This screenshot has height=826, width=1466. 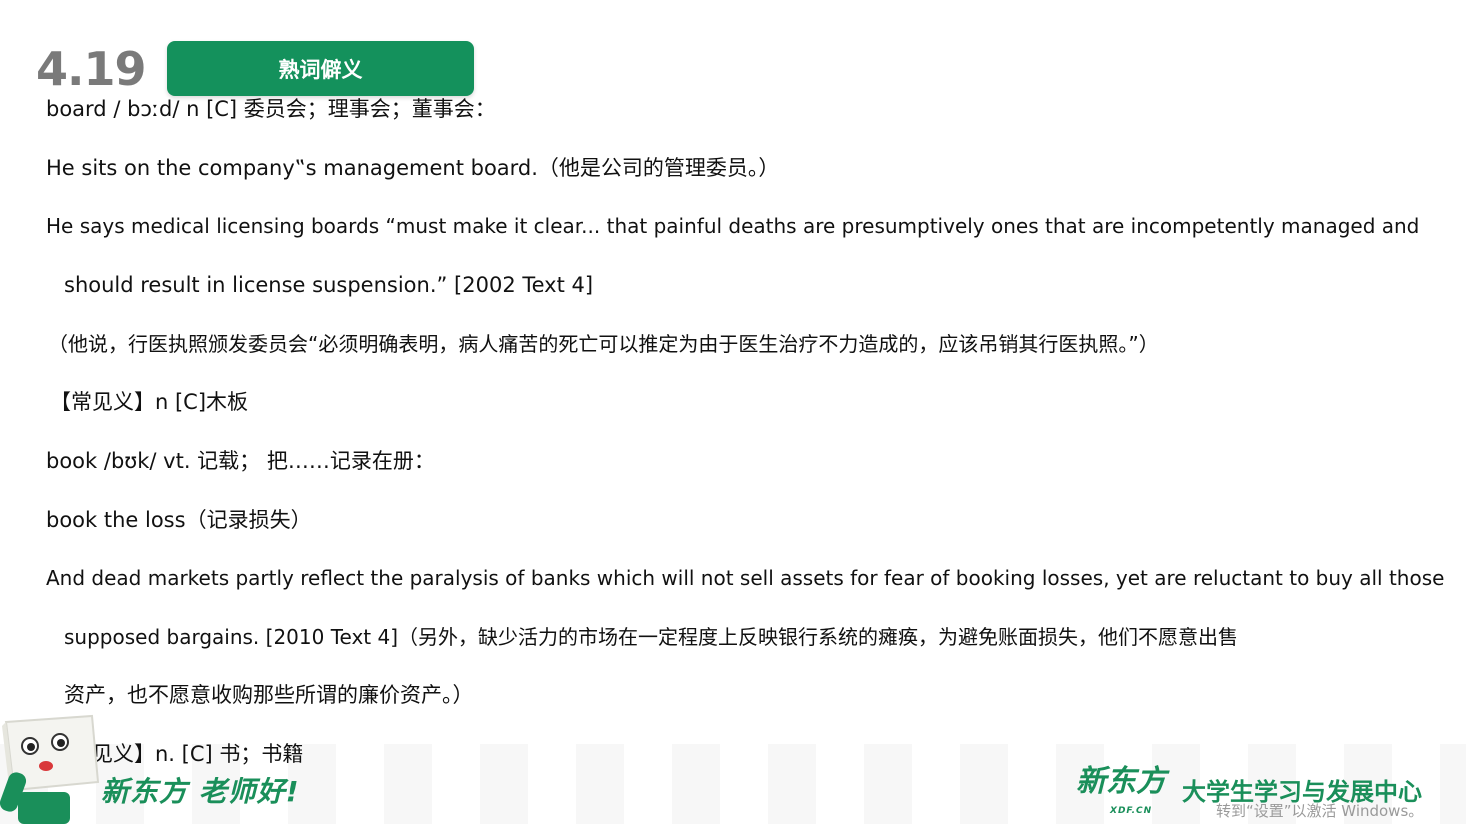 I want to click on date-label: 4.19, so click(x=91, y=69).